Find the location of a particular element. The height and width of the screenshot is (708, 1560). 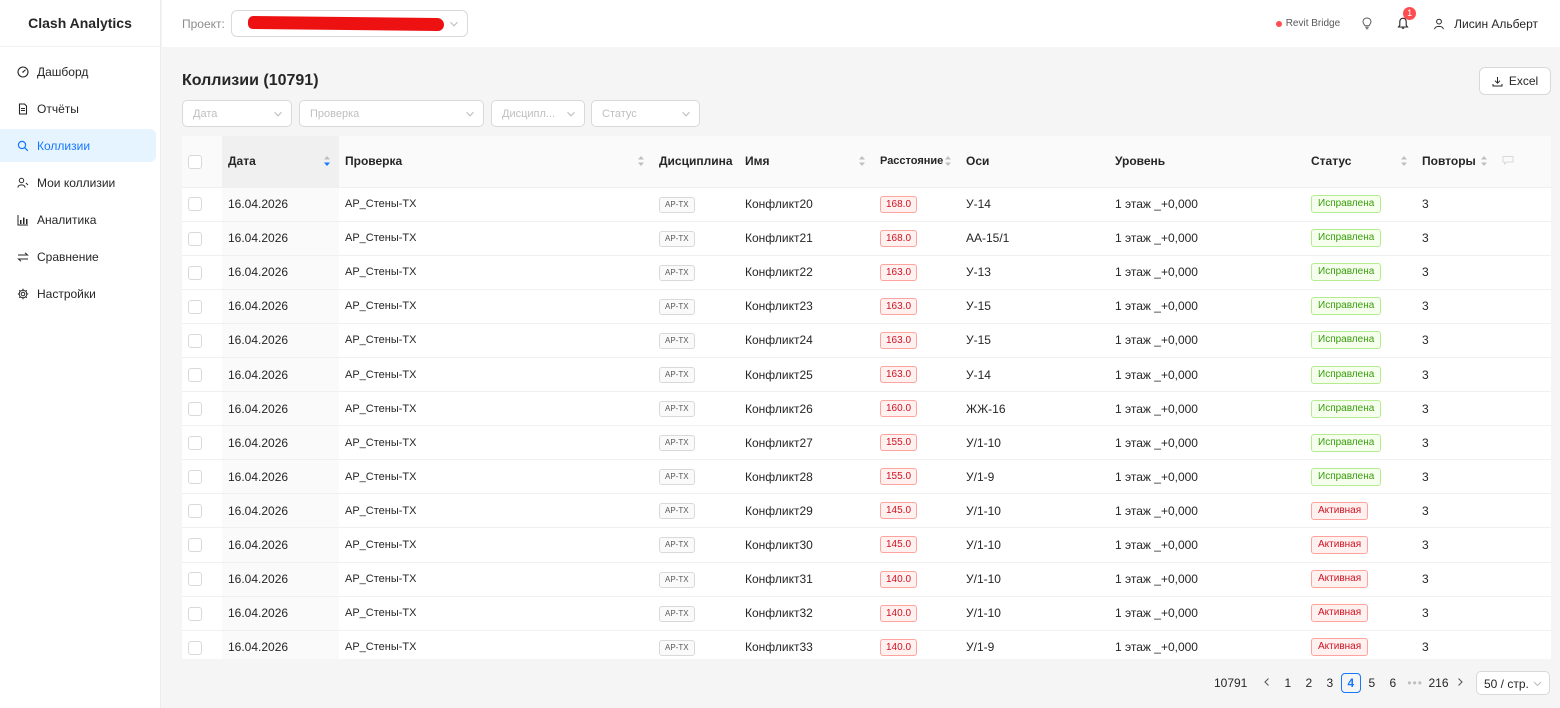

column-level: Уровень is located at coordinates (1207, 162).